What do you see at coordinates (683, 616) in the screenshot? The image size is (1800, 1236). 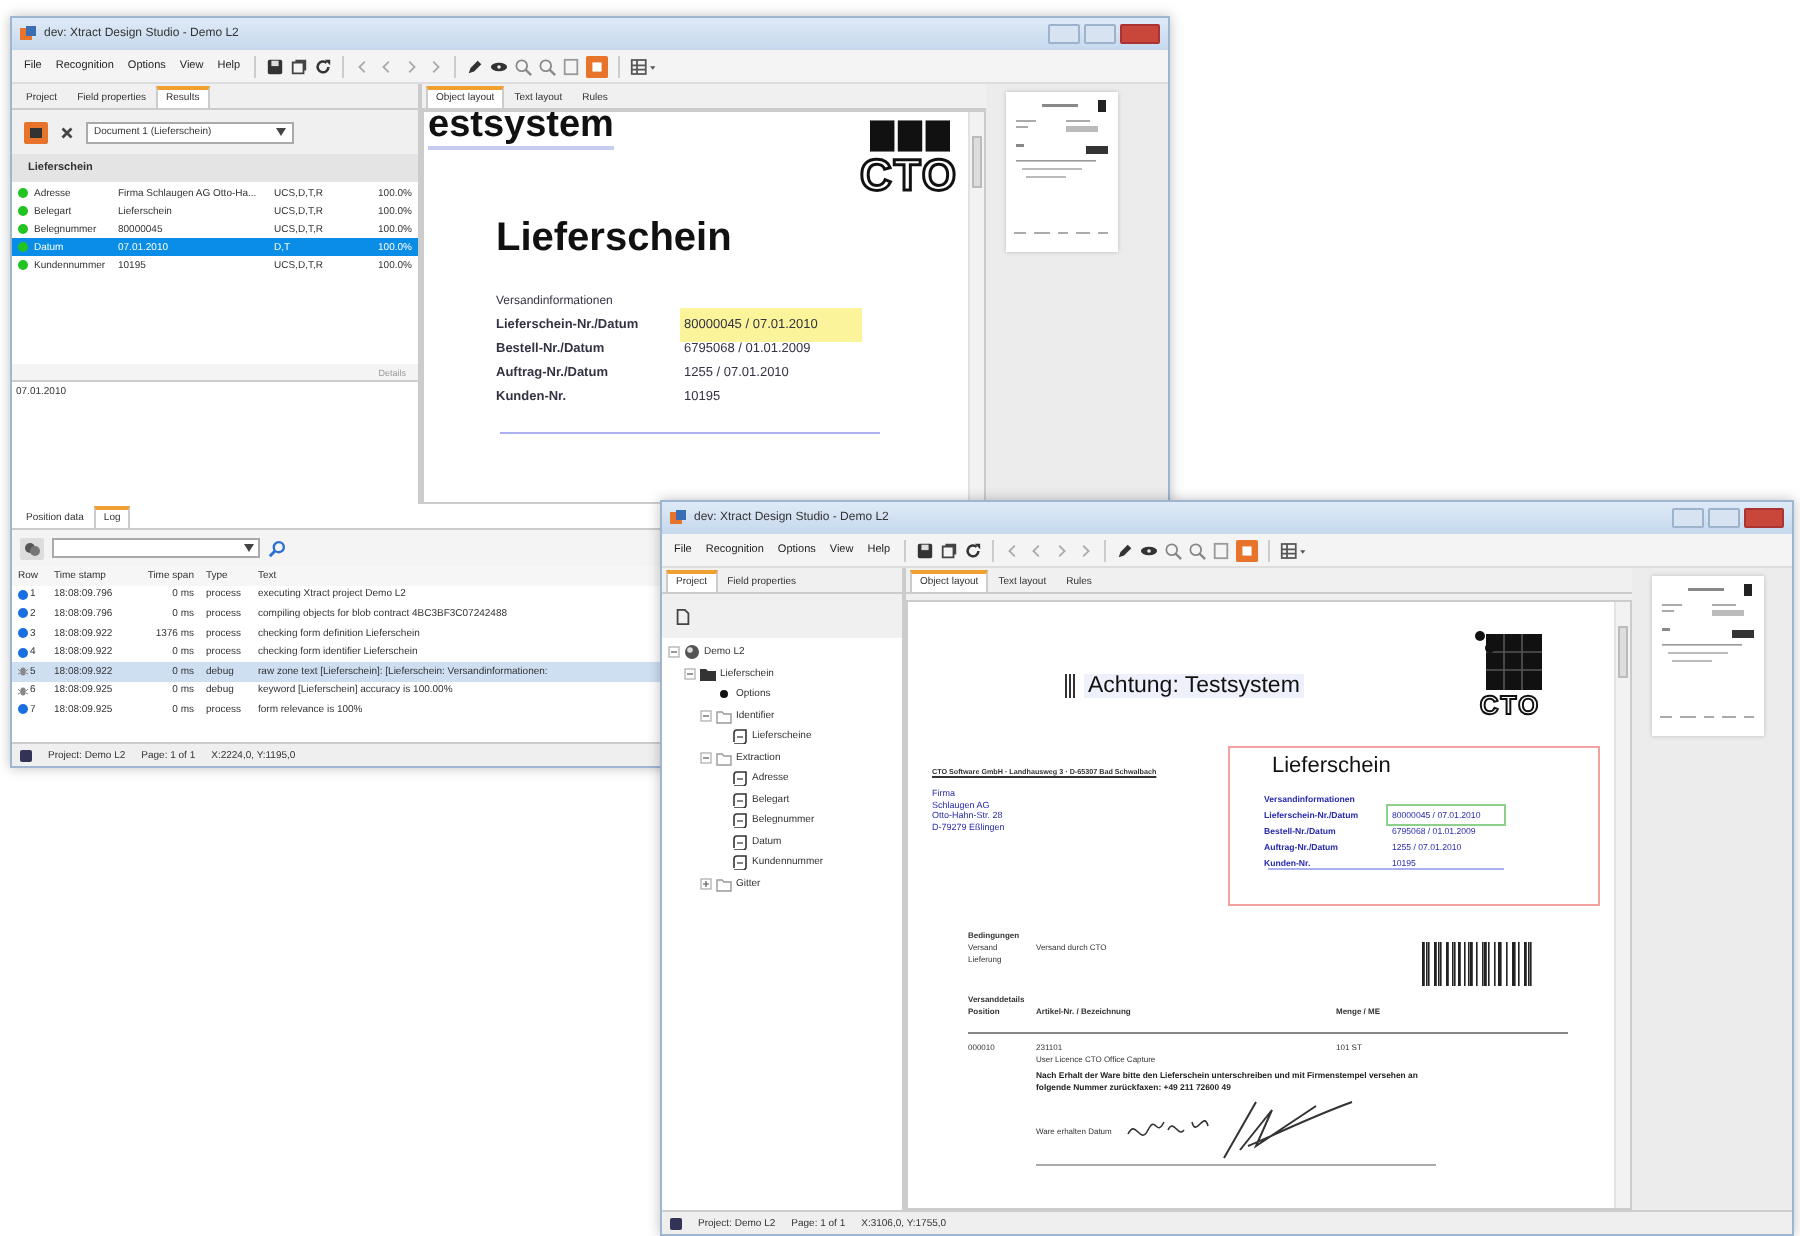 I see `new-page-icon` at bounding box center [683, 616].